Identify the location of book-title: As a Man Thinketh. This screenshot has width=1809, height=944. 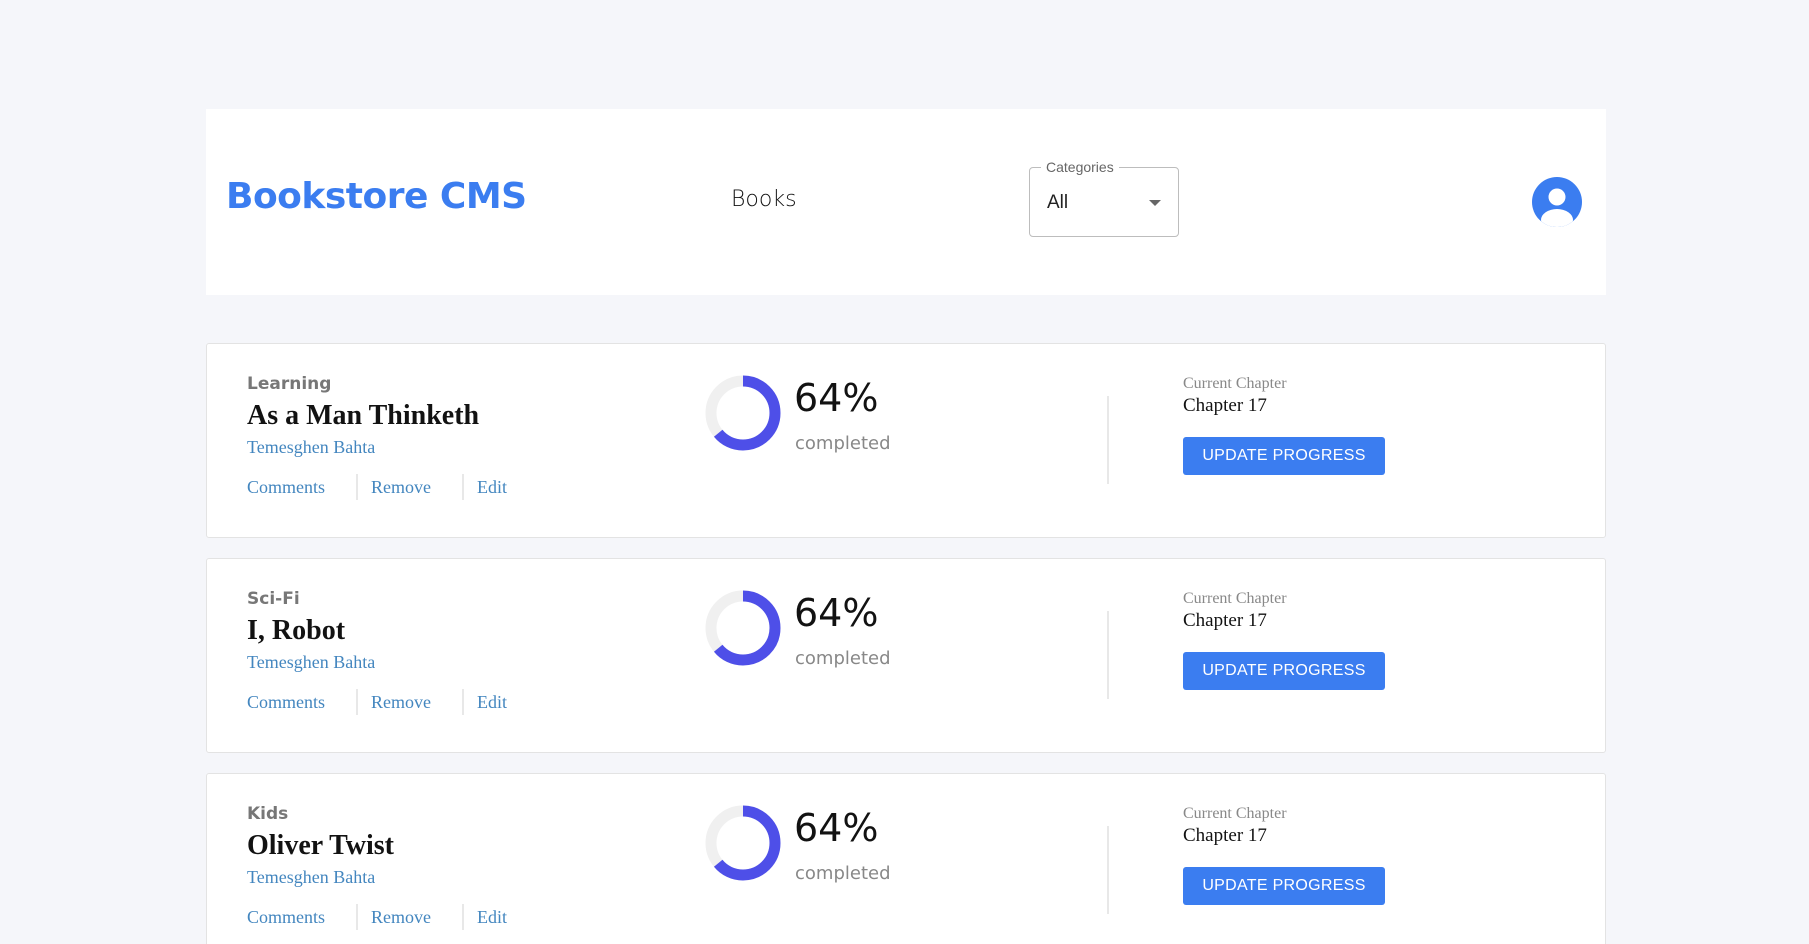
(363, 415).